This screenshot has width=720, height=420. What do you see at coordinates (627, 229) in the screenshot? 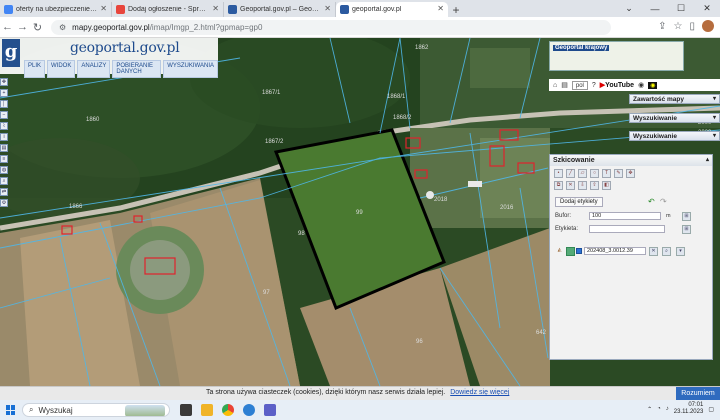
I see `label-input` at bounding box center [627, 229].